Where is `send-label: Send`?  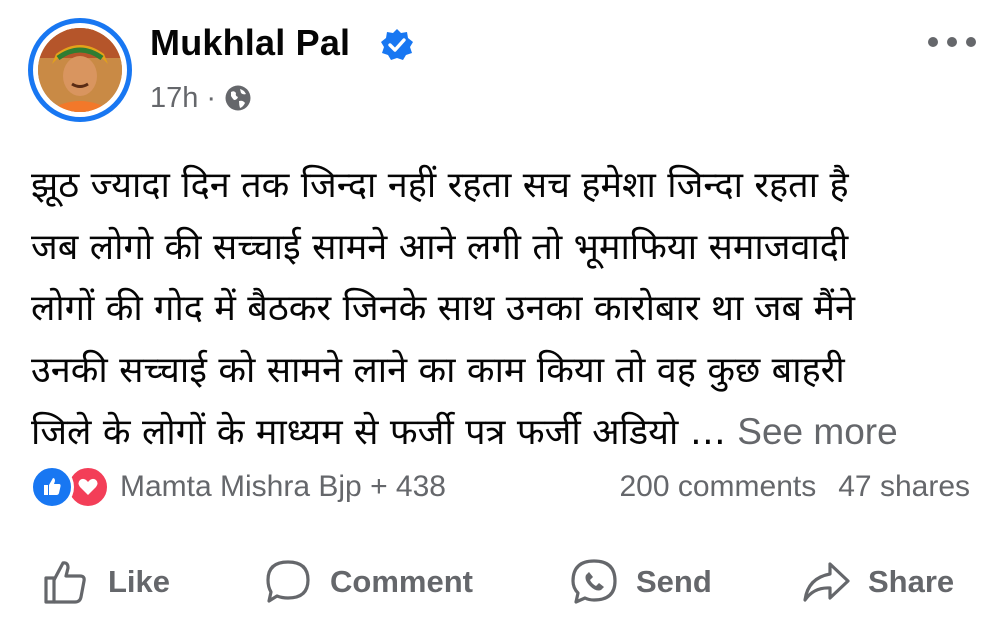 send-label: Send is located at coordinates (674, 581).